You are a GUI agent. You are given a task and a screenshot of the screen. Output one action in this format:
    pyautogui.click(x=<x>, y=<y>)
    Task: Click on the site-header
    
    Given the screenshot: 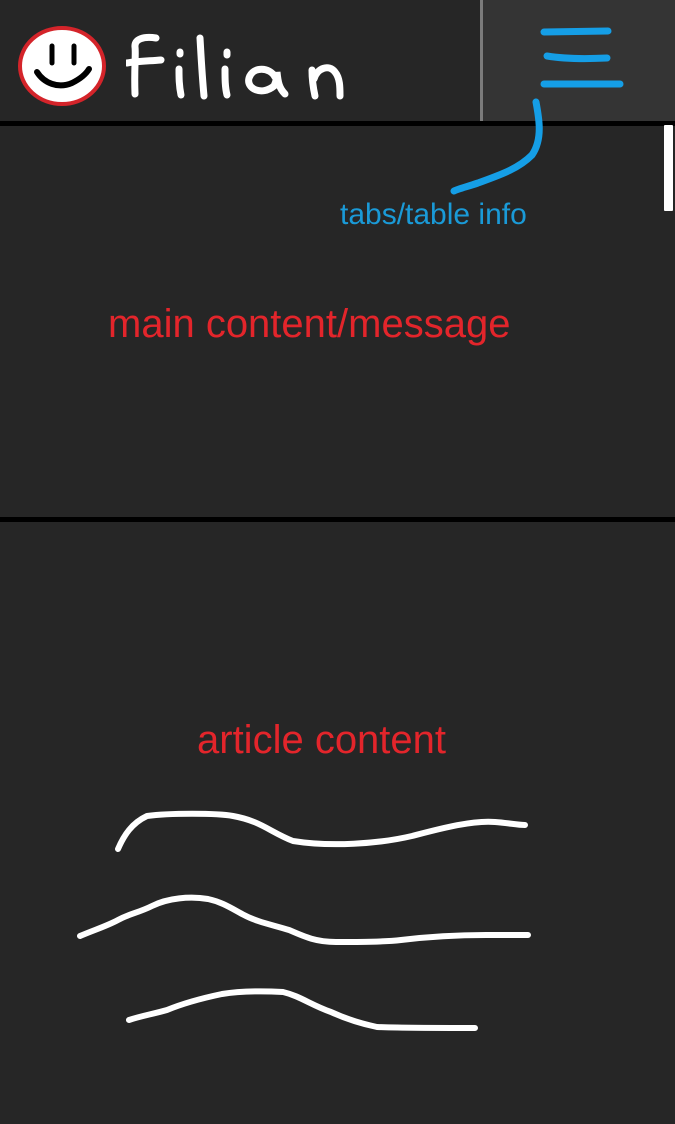 What is the action you would take?
    pyautogui.click(x=337, y=62)
    